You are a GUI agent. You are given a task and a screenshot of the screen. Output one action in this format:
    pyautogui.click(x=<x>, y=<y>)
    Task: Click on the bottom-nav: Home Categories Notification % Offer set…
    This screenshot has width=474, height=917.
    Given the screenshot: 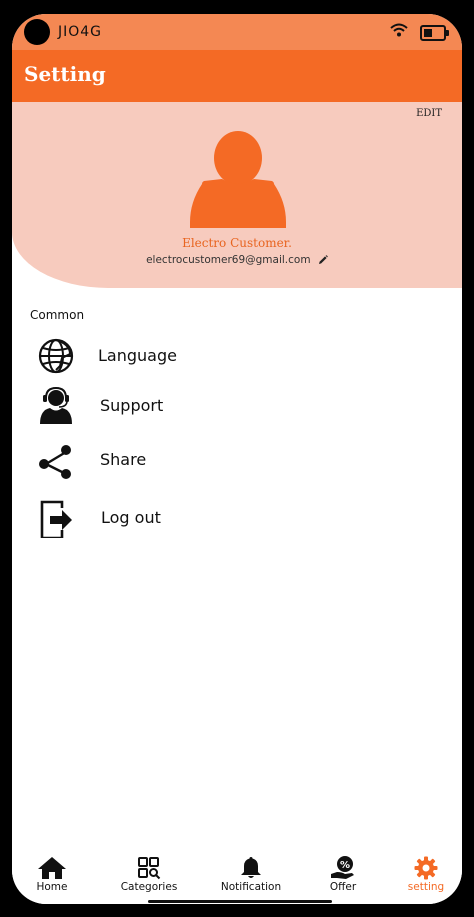 What is the action you would take?
    pyautogui.click(x=237, y=877)
    